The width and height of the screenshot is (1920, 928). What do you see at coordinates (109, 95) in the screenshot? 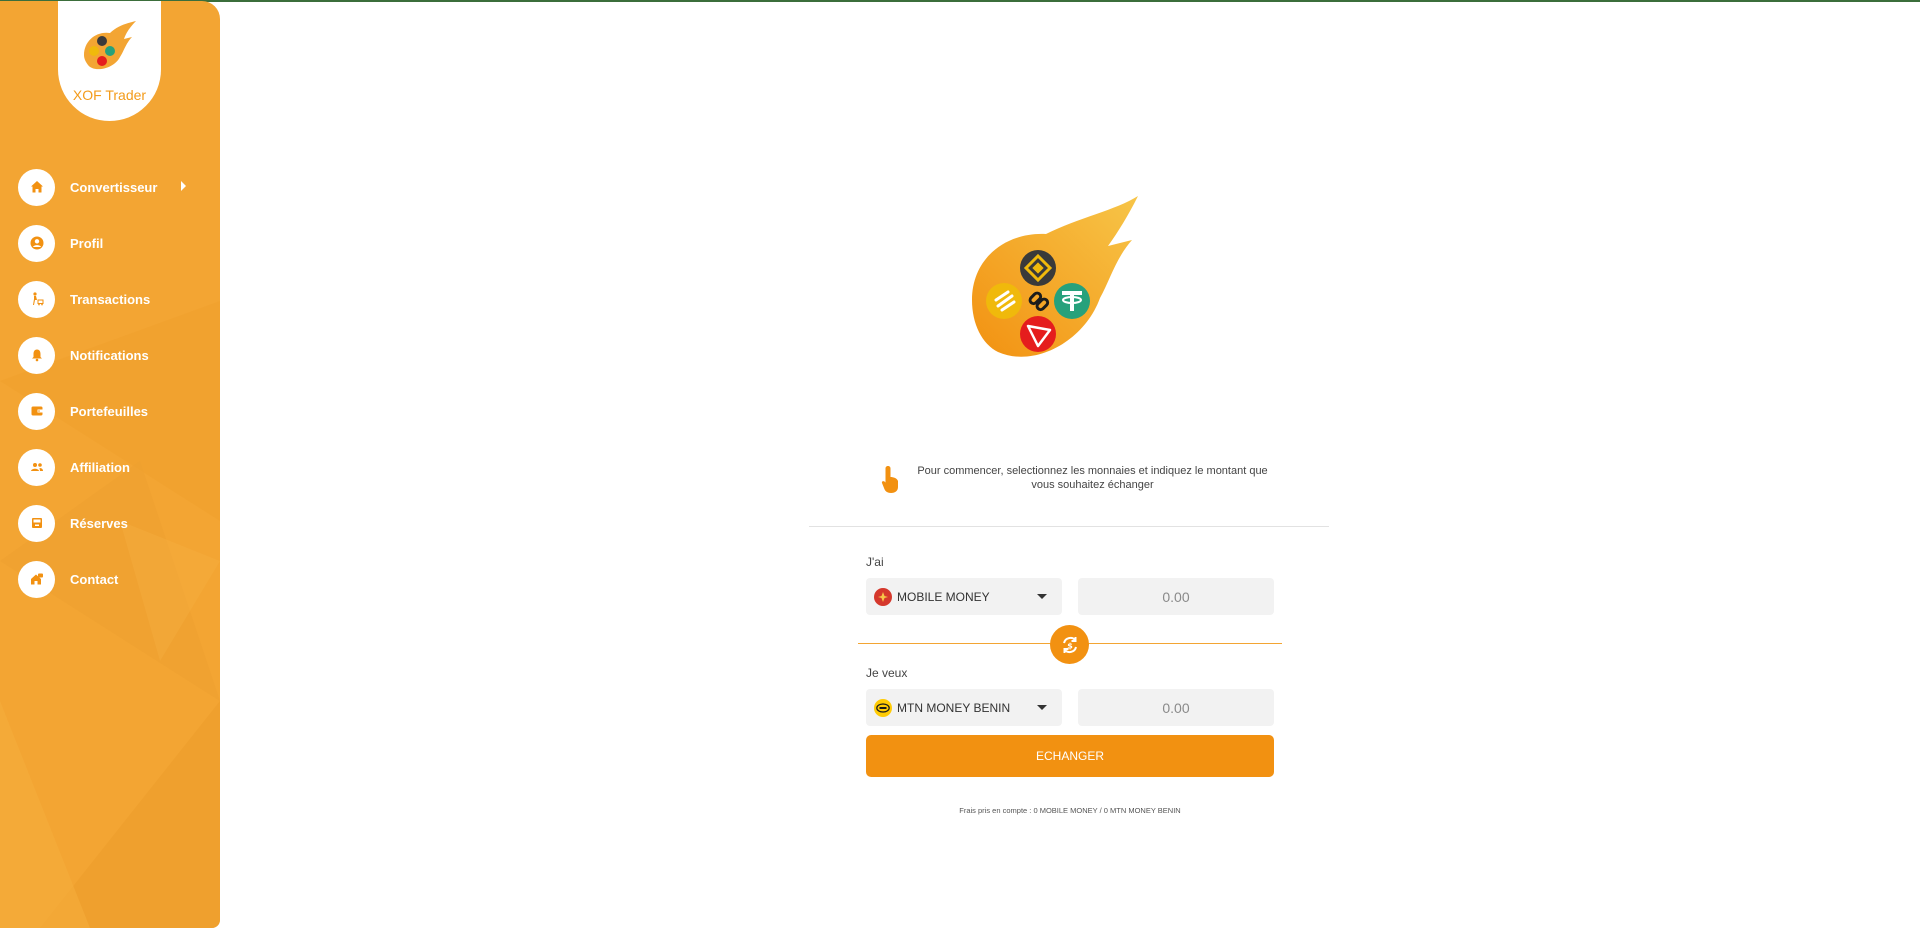
I see `brand-name: XOF Trader` at bounding box center [109, 95].